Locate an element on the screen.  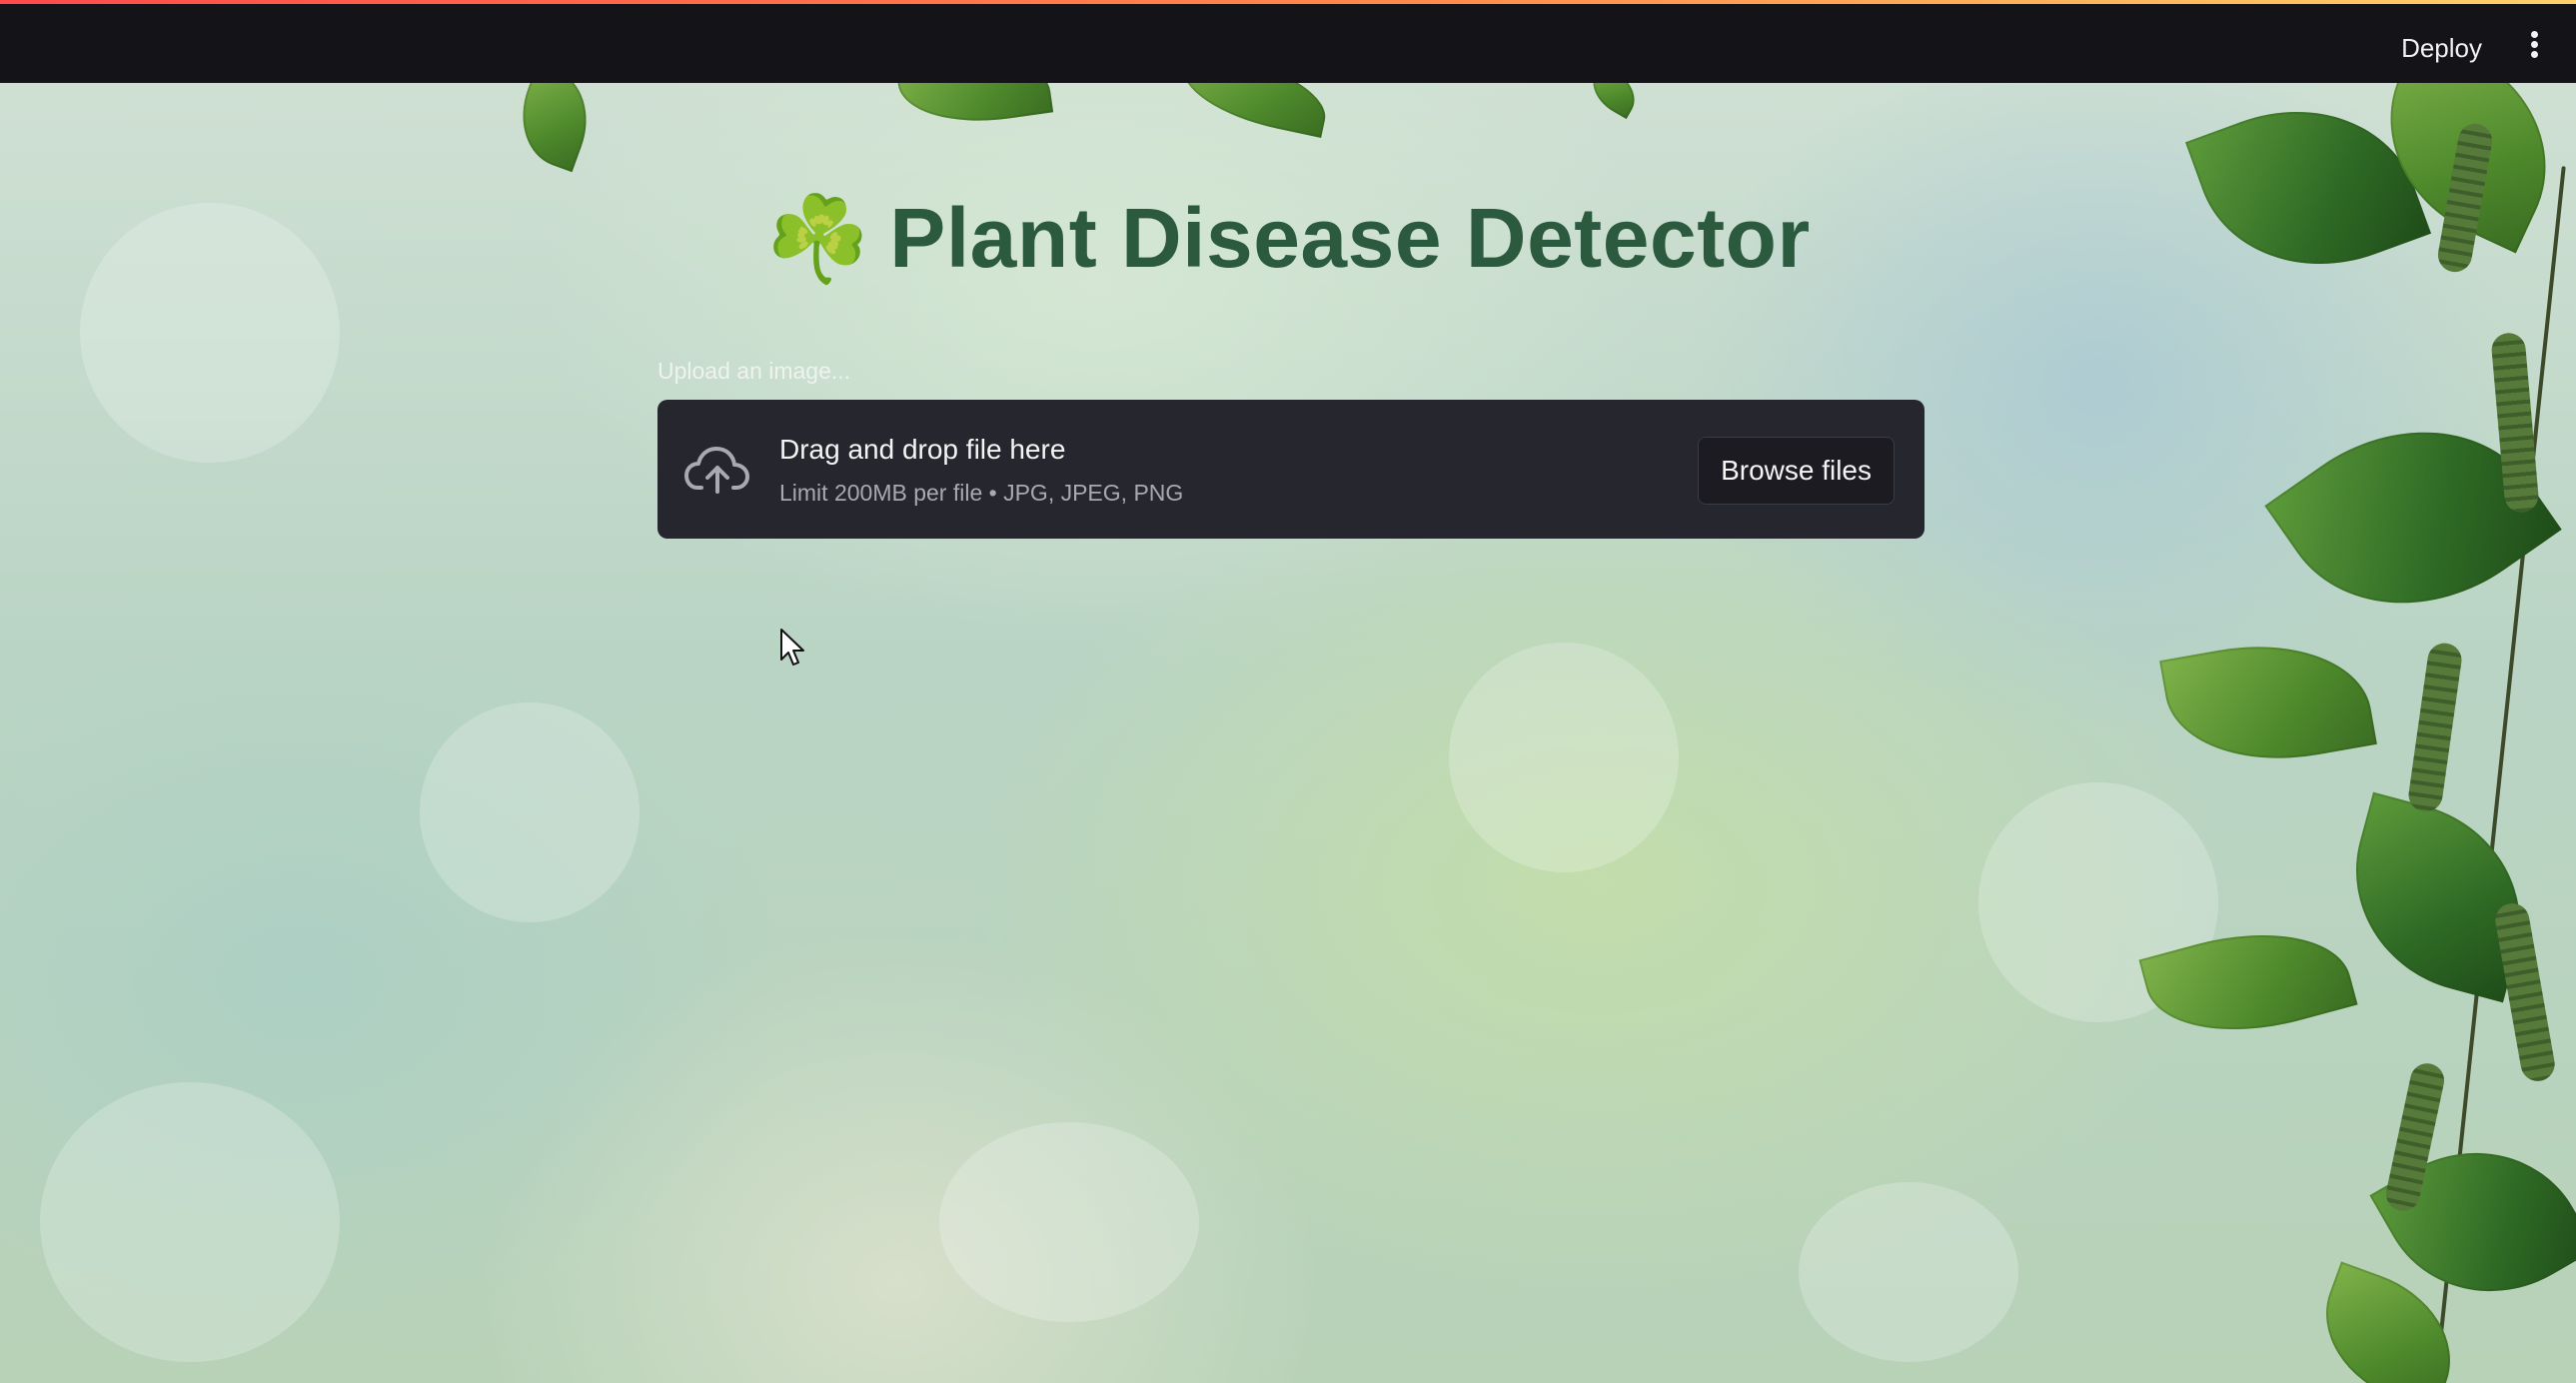
shamrock-icon: ☘️ is located at coordinates (817, 238).